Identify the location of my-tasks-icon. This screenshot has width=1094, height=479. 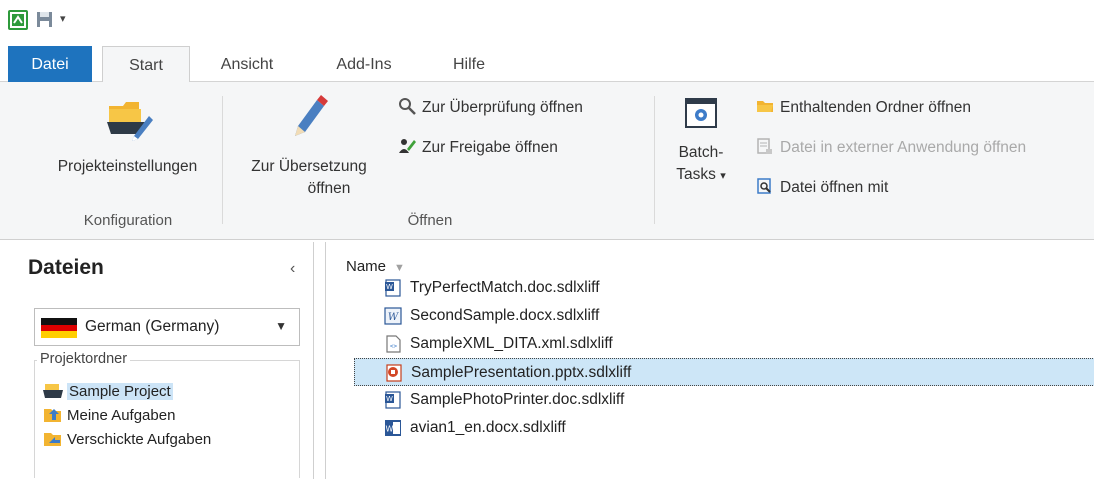
(52, 415).